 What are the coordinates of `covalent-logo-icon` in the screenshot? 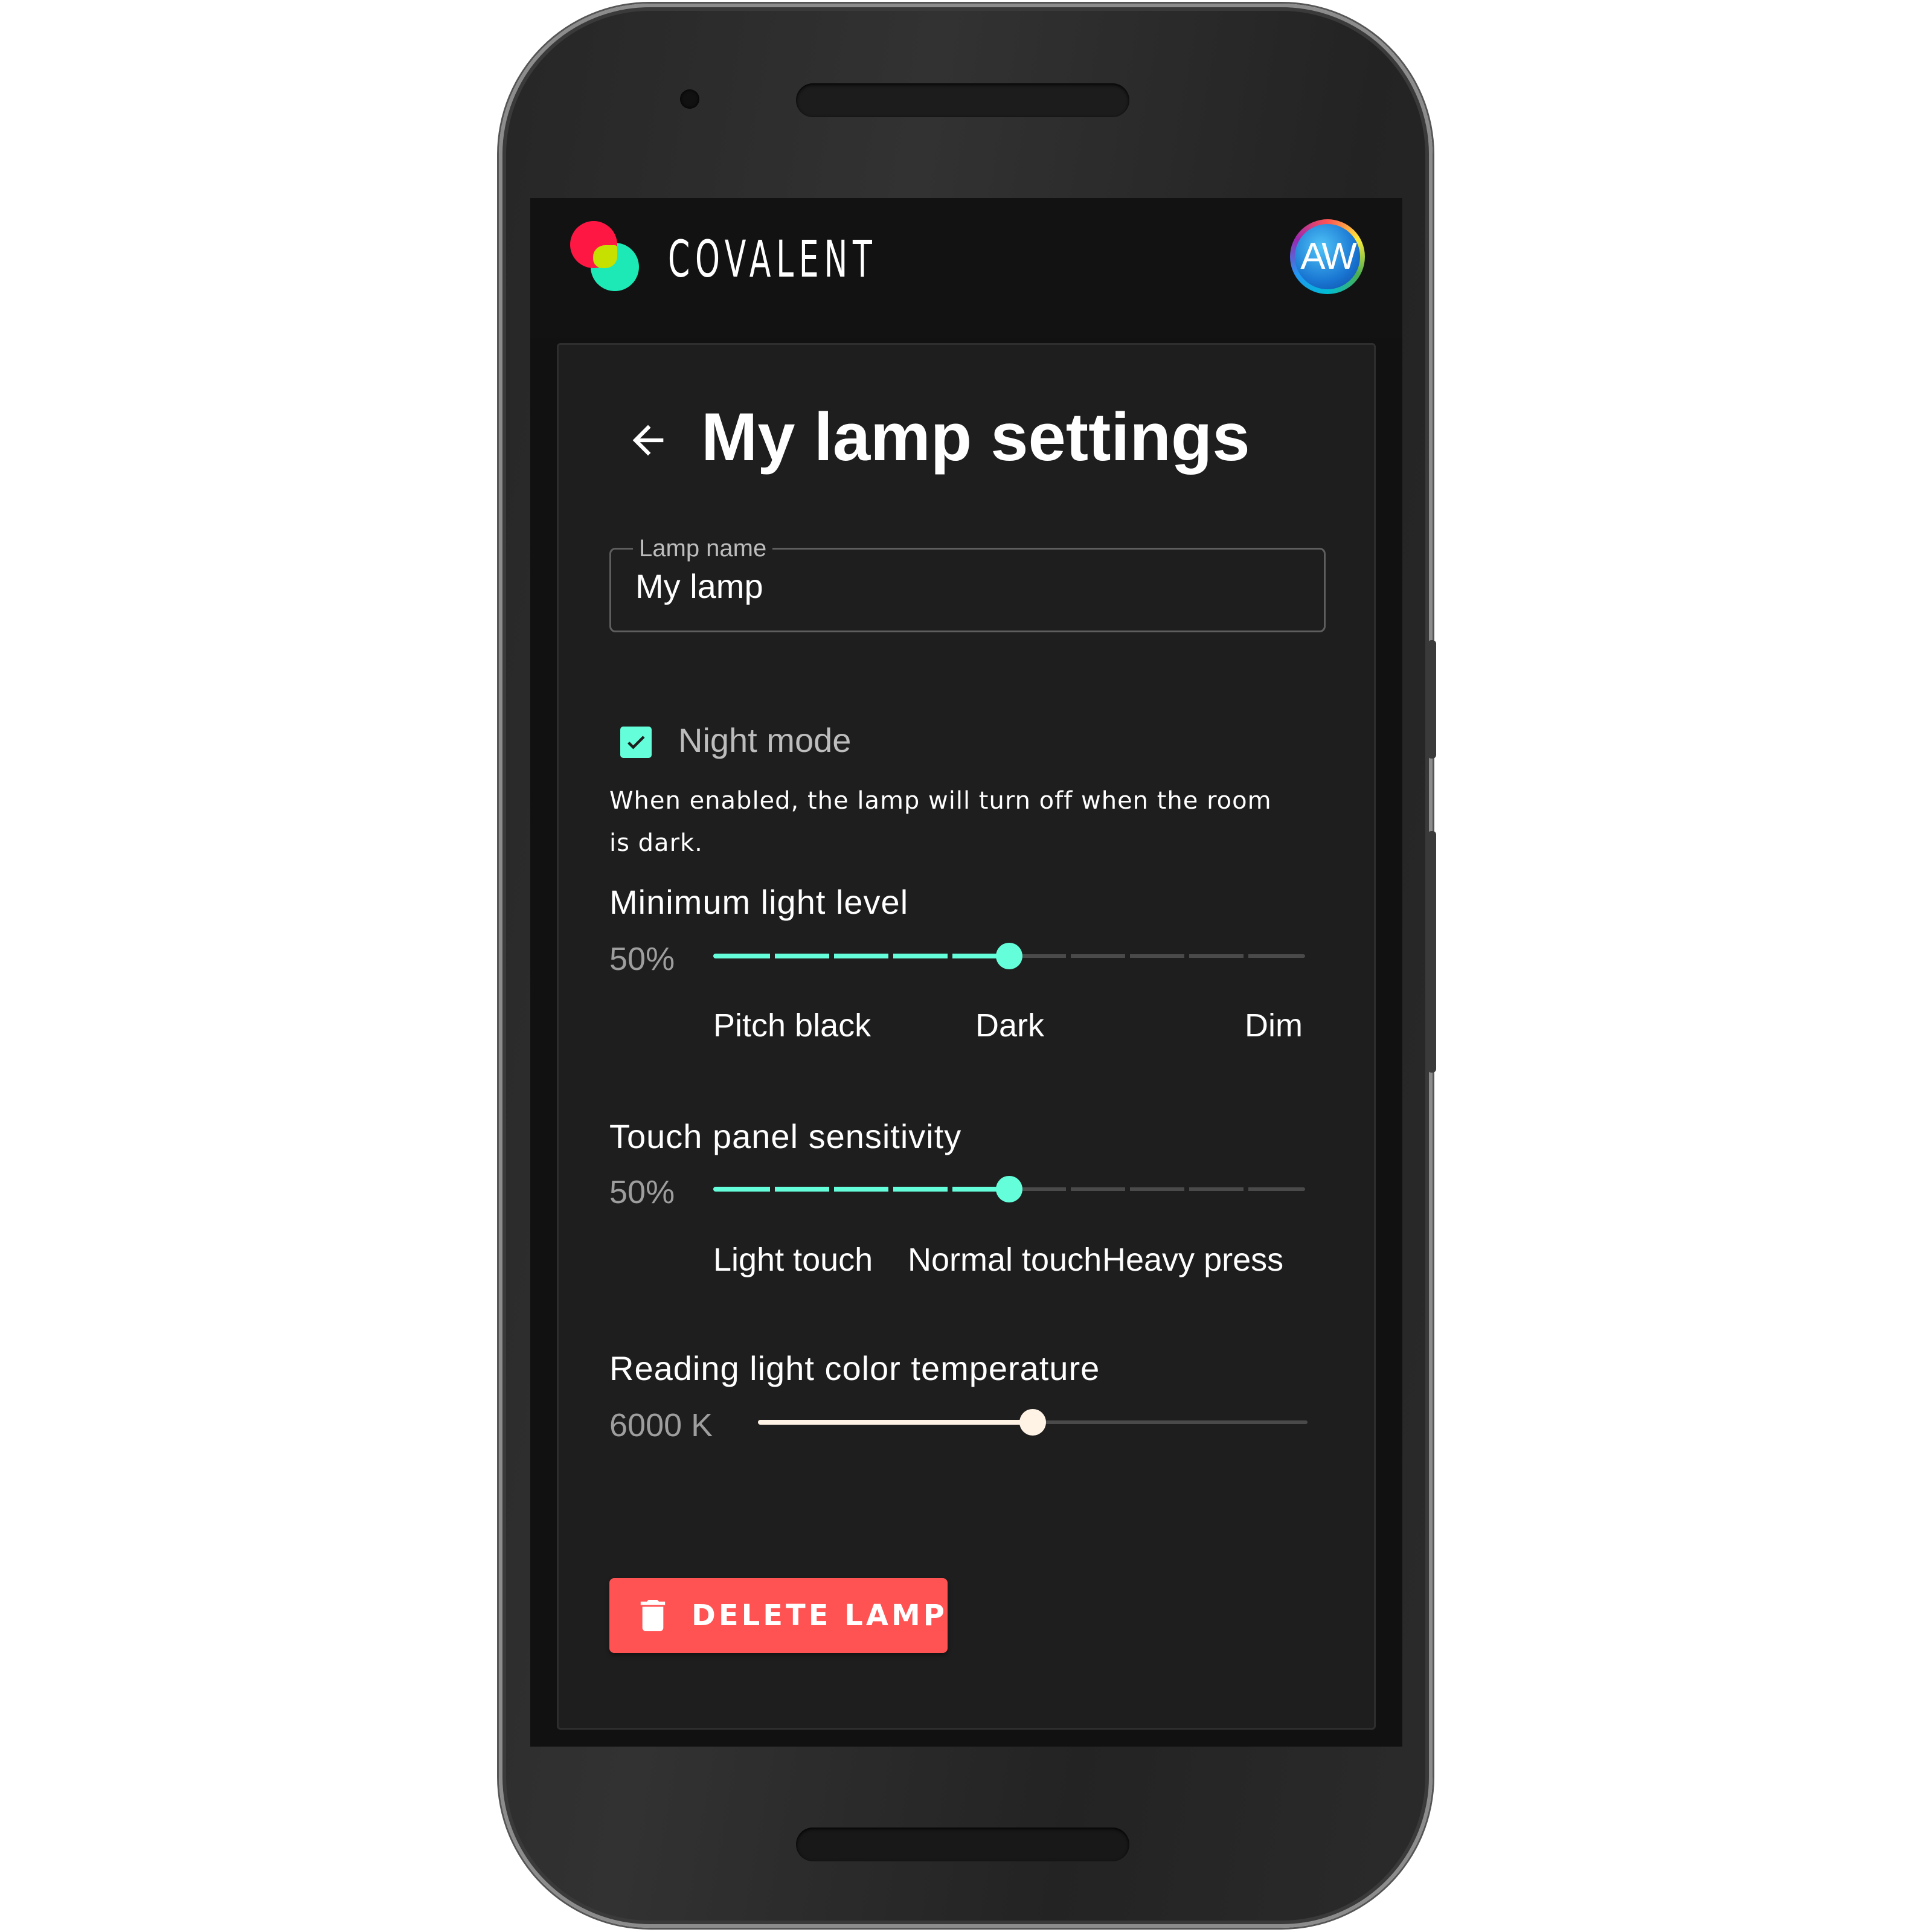 It's located at (609, 260).